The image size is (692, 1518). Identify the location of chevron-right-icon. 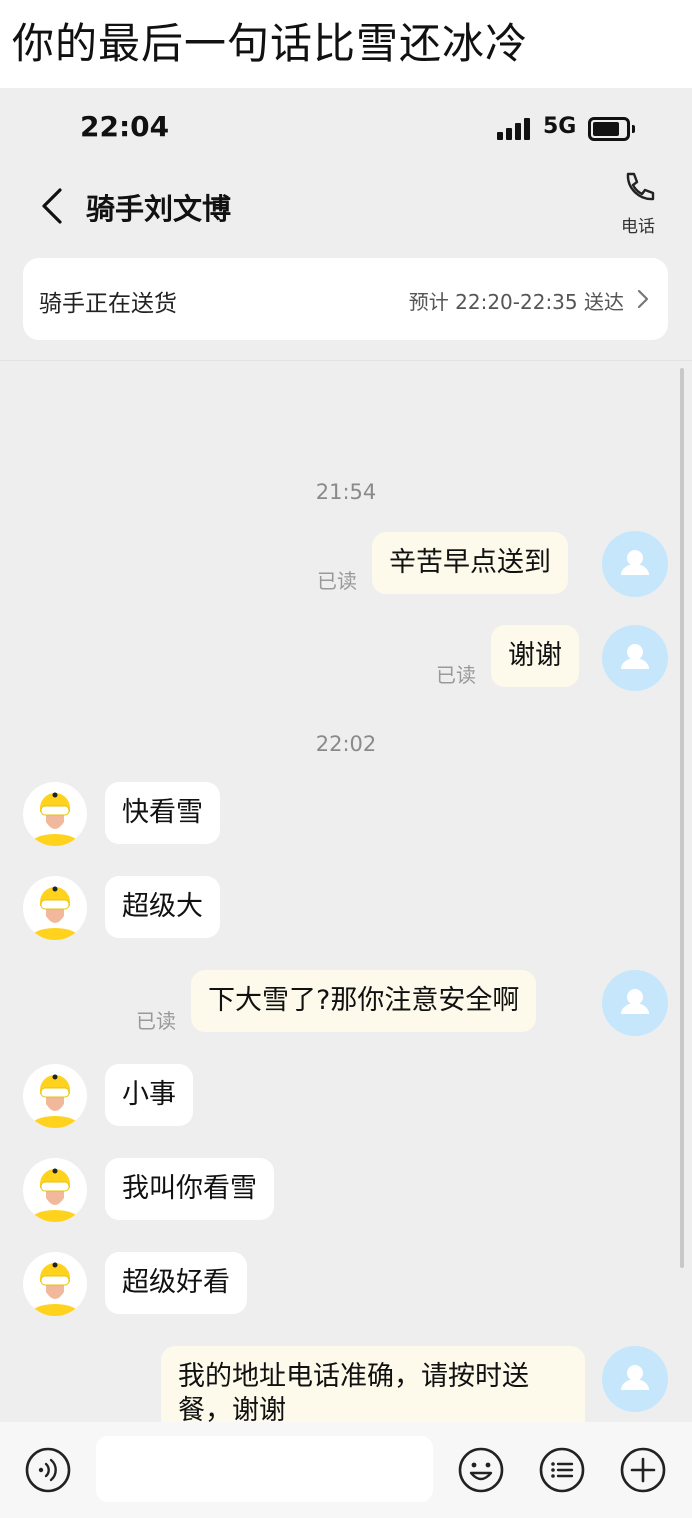
(643, 299).